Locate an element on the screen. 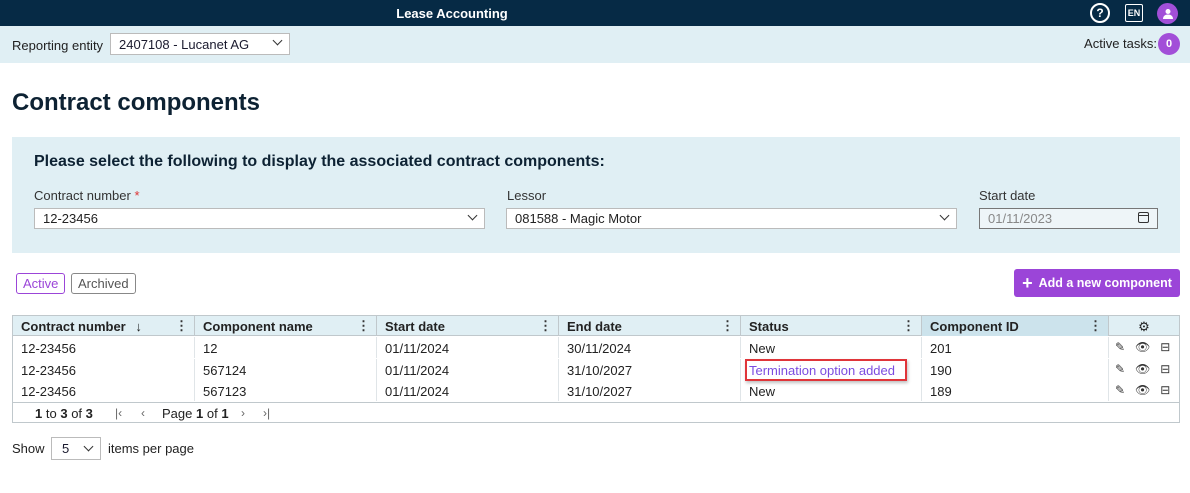 This screenshot has width=1190, height=493. first-page-button: |‹ is located at coordinates (118, 413).